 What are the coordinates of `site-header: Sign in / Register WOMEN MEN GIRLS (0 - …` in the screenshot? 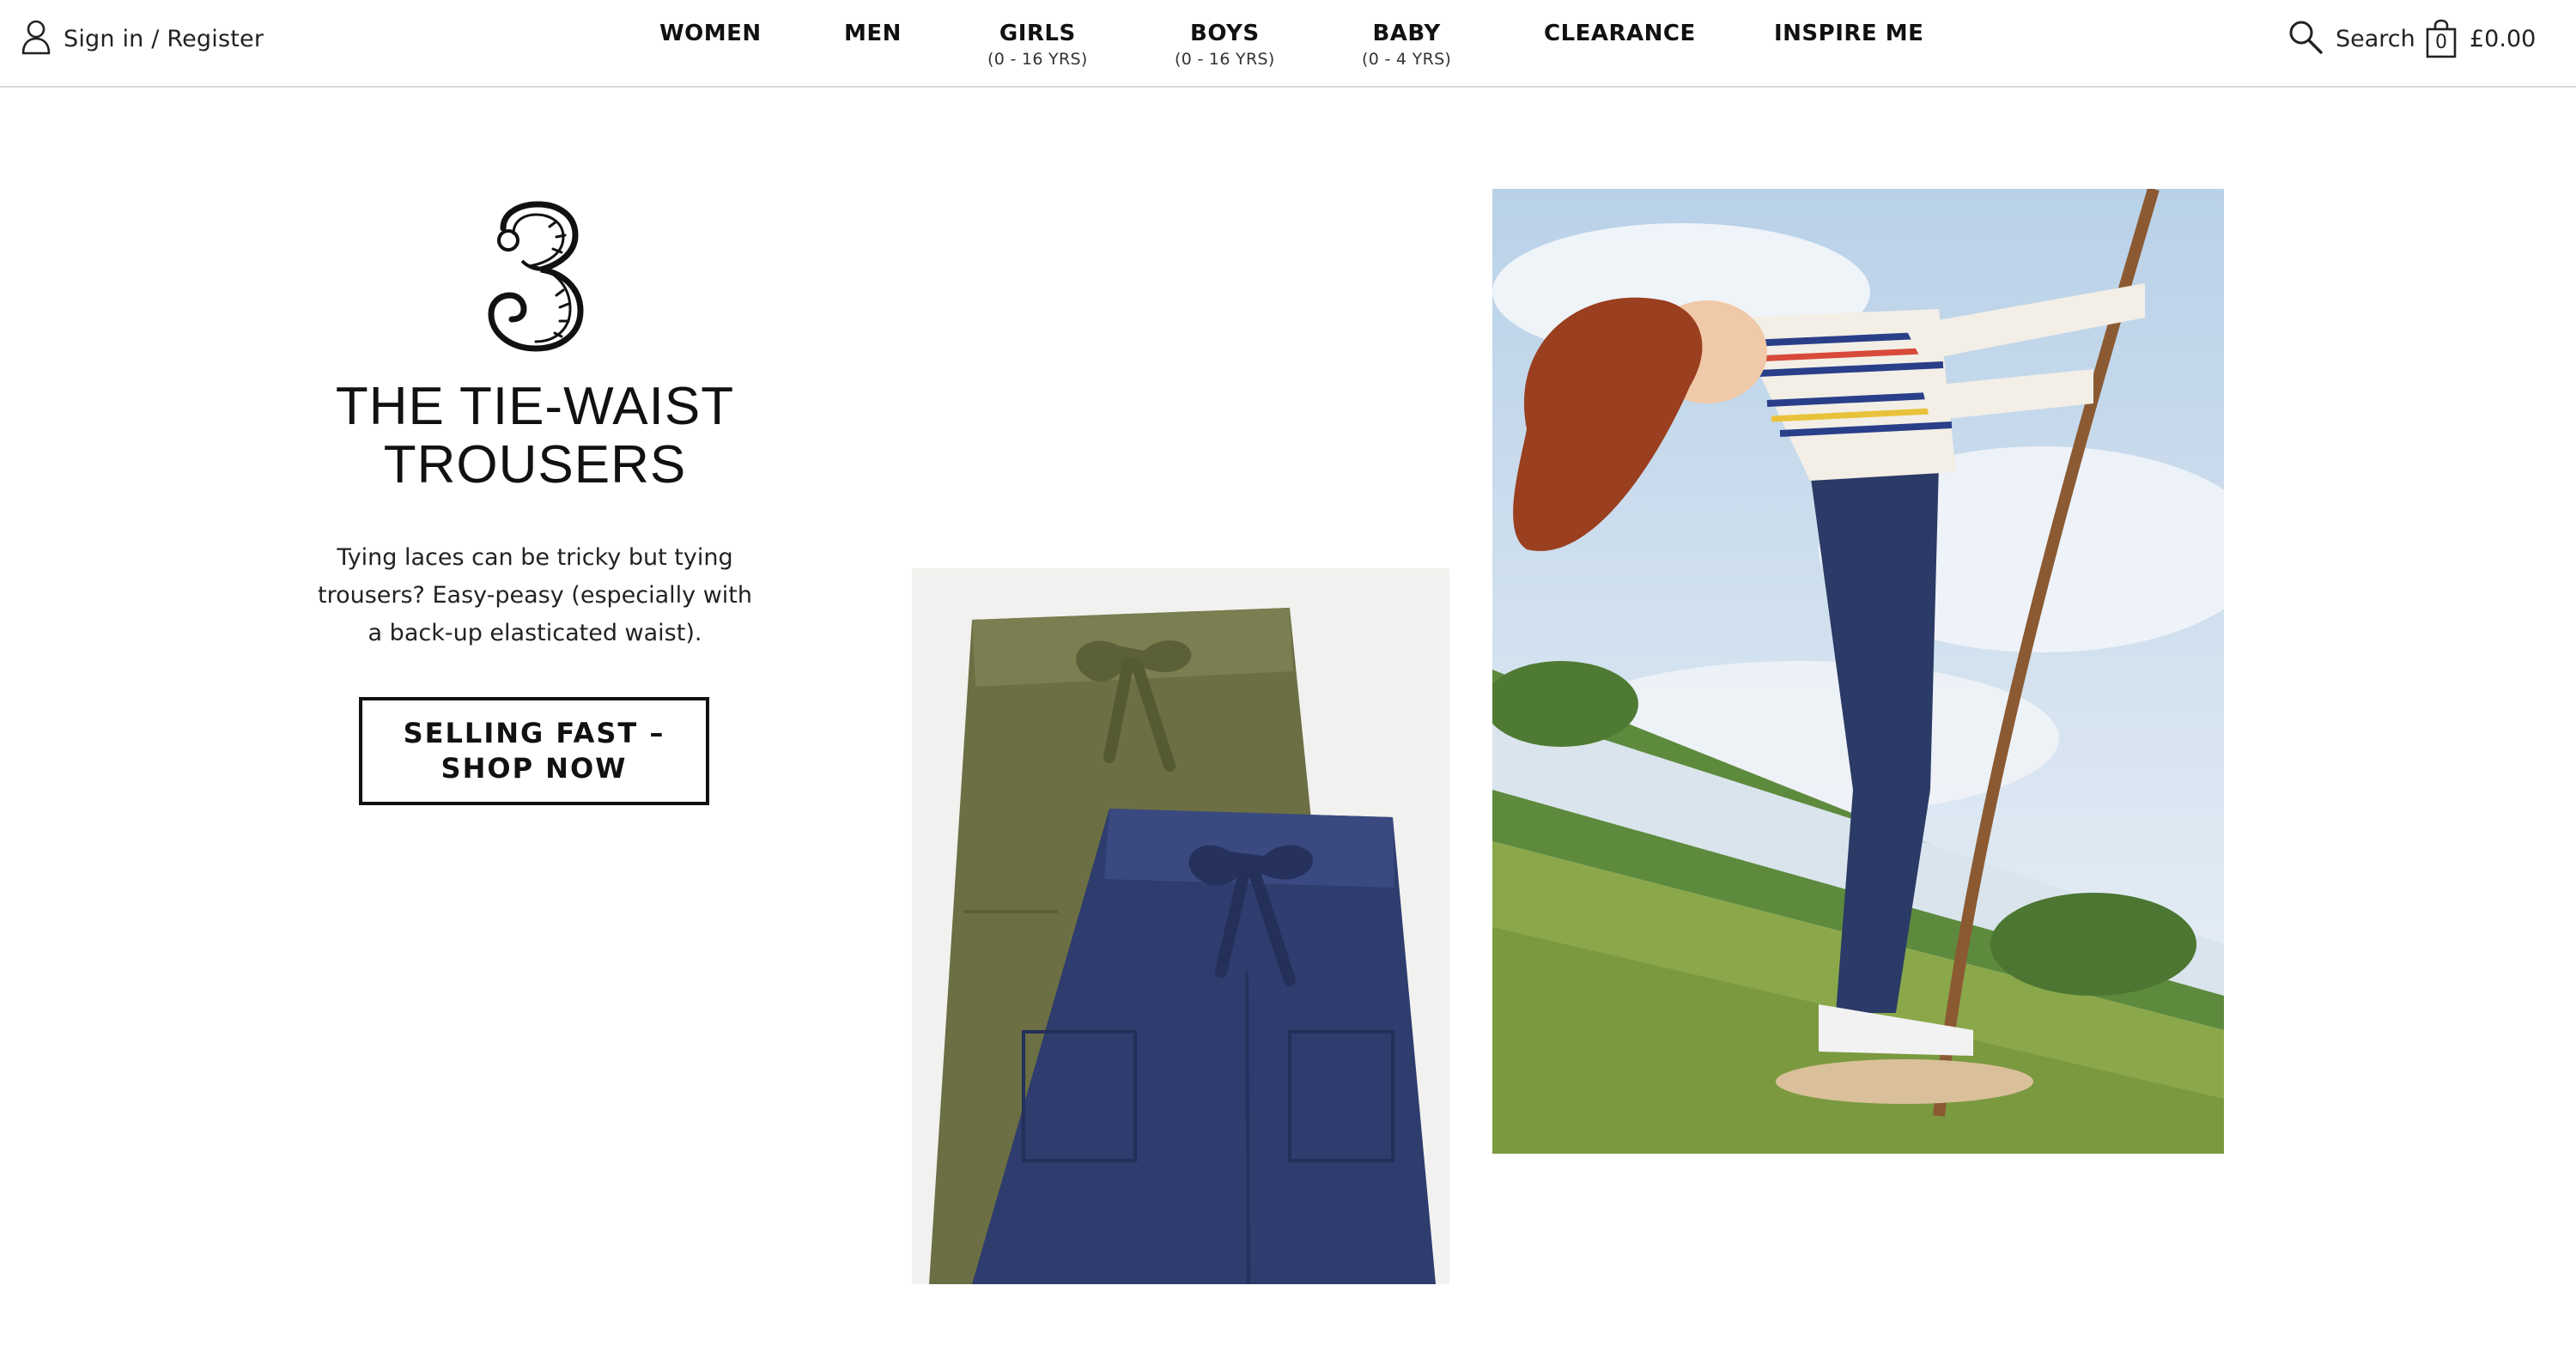 It's located at (1288, 44).